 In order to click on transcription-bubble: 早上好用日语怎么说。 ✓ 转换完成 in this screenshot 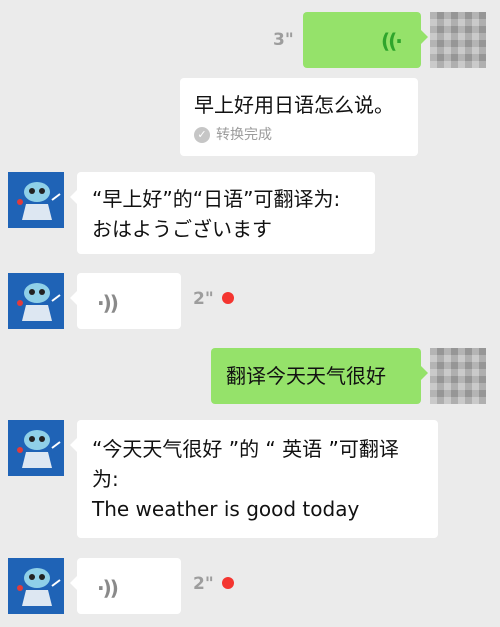, I will do `click(299, 117)`.